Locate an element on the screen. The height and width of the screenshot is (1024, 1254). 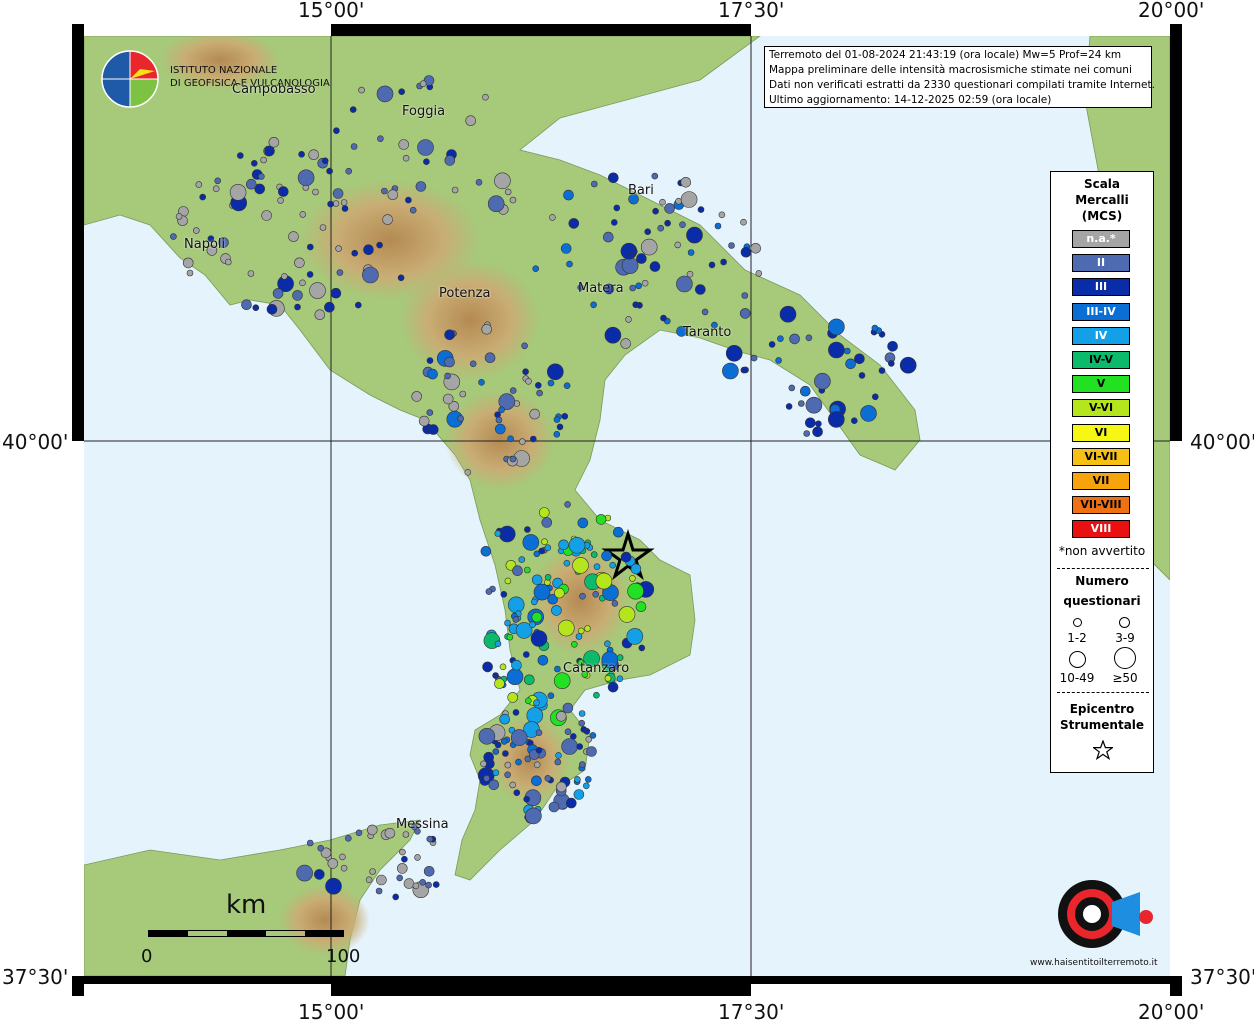
mcs-item: III is located at coordinates (1101, 287).